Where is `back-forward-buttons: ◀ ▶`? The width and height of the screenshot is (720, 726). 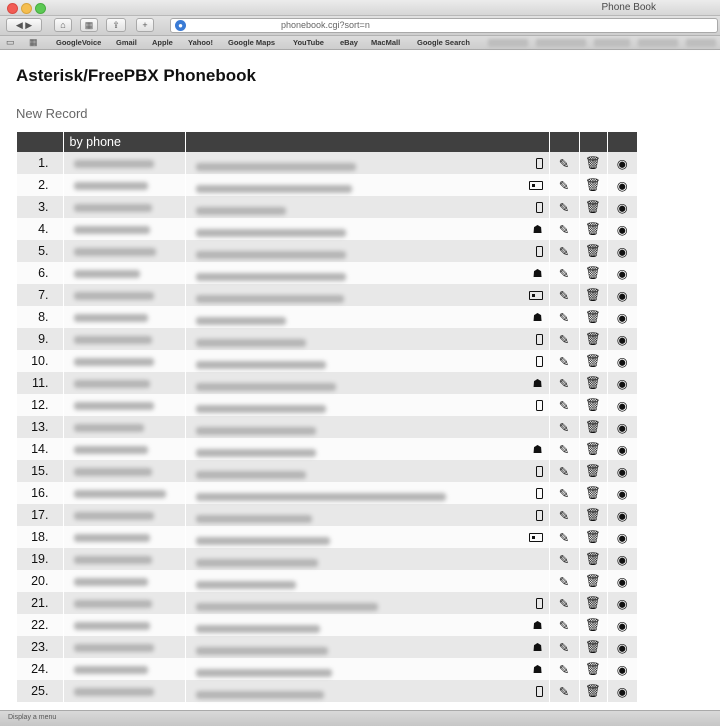
back-forward-buttons: ◀ ▶ is located at coordinates (24, 25).